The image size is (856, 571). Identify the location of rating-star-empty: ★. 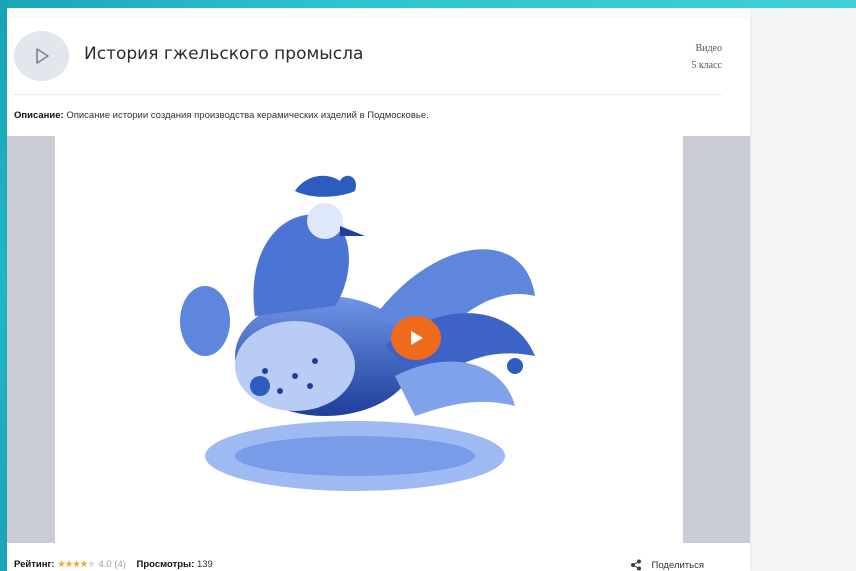
(91, 564).